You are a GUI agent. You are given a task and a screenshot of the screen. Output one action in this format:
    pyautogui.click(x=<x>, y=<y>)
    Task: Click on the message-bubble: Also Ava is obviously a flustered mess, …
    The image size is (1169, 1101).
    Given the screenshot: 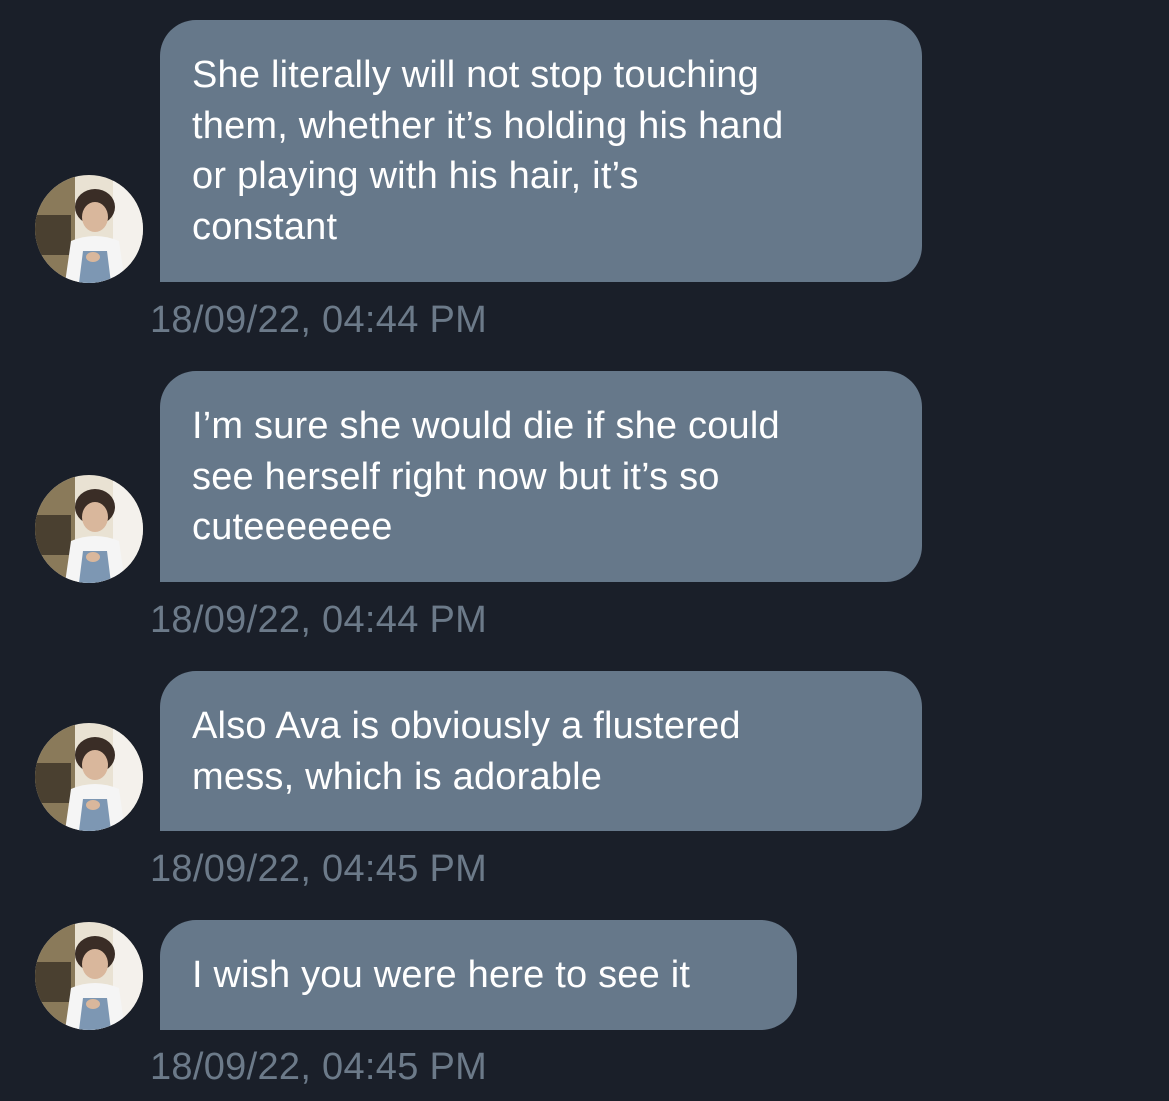 What is the action you would take?
    pyautogui.click(x=541, y=751)
    